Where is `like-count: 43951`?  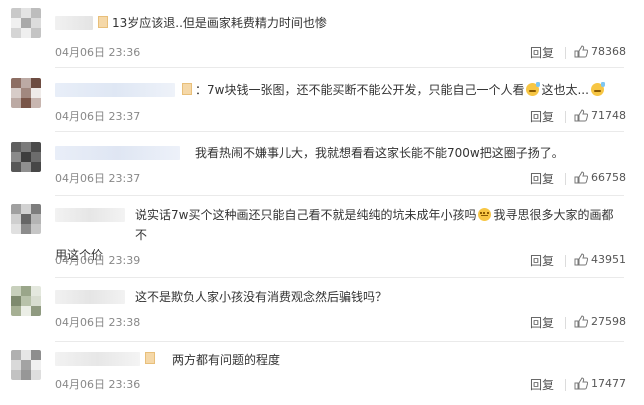 like-count: 43951 is located at coordinates (608, 259).